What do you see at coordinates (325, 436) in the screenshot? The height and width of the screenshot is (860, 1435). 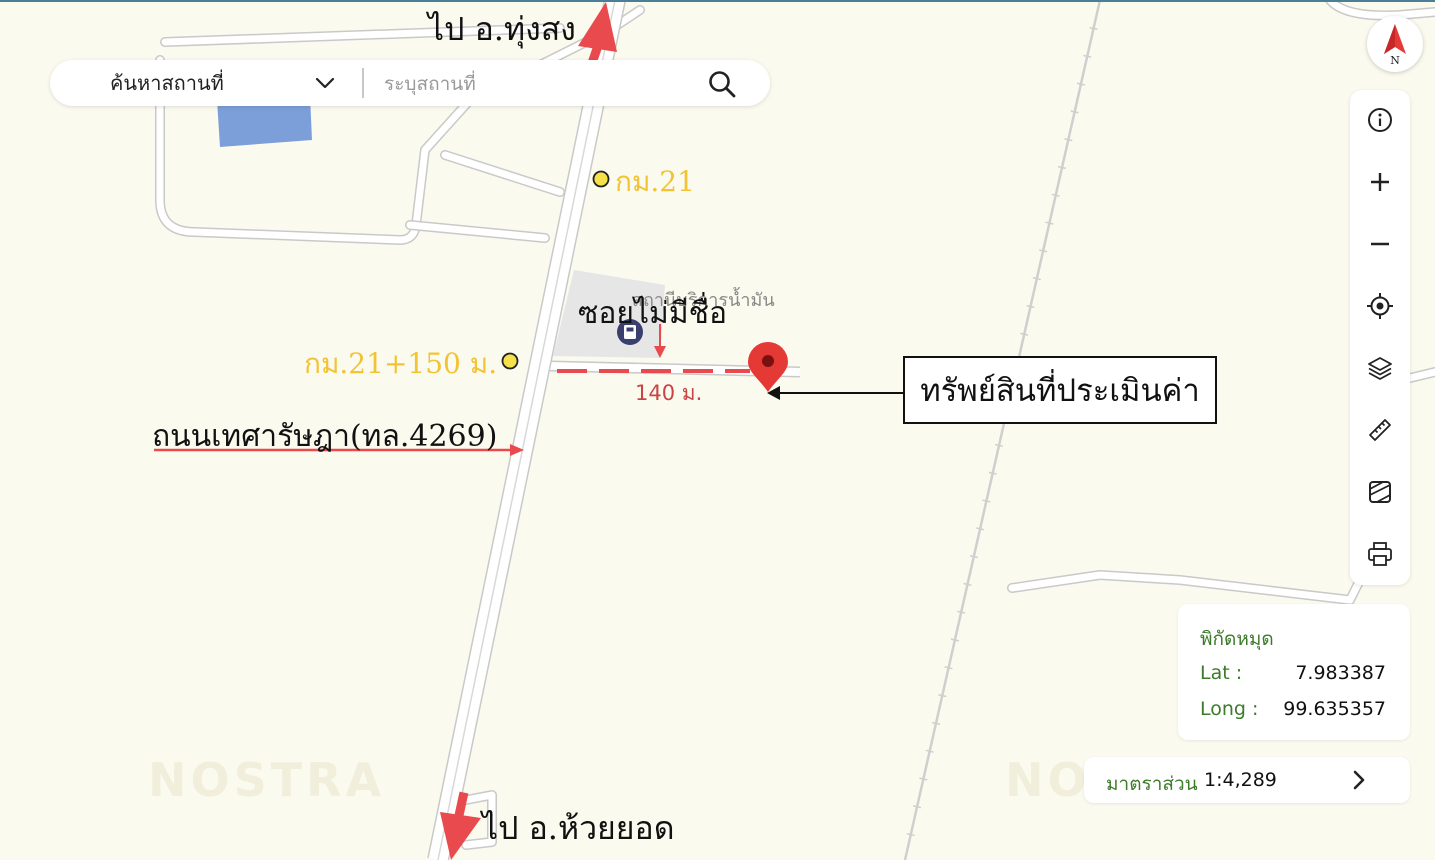 I see `road-label: ถนนเทศารัษฎา(ทล.4269)` at bounding box center [325, 436].